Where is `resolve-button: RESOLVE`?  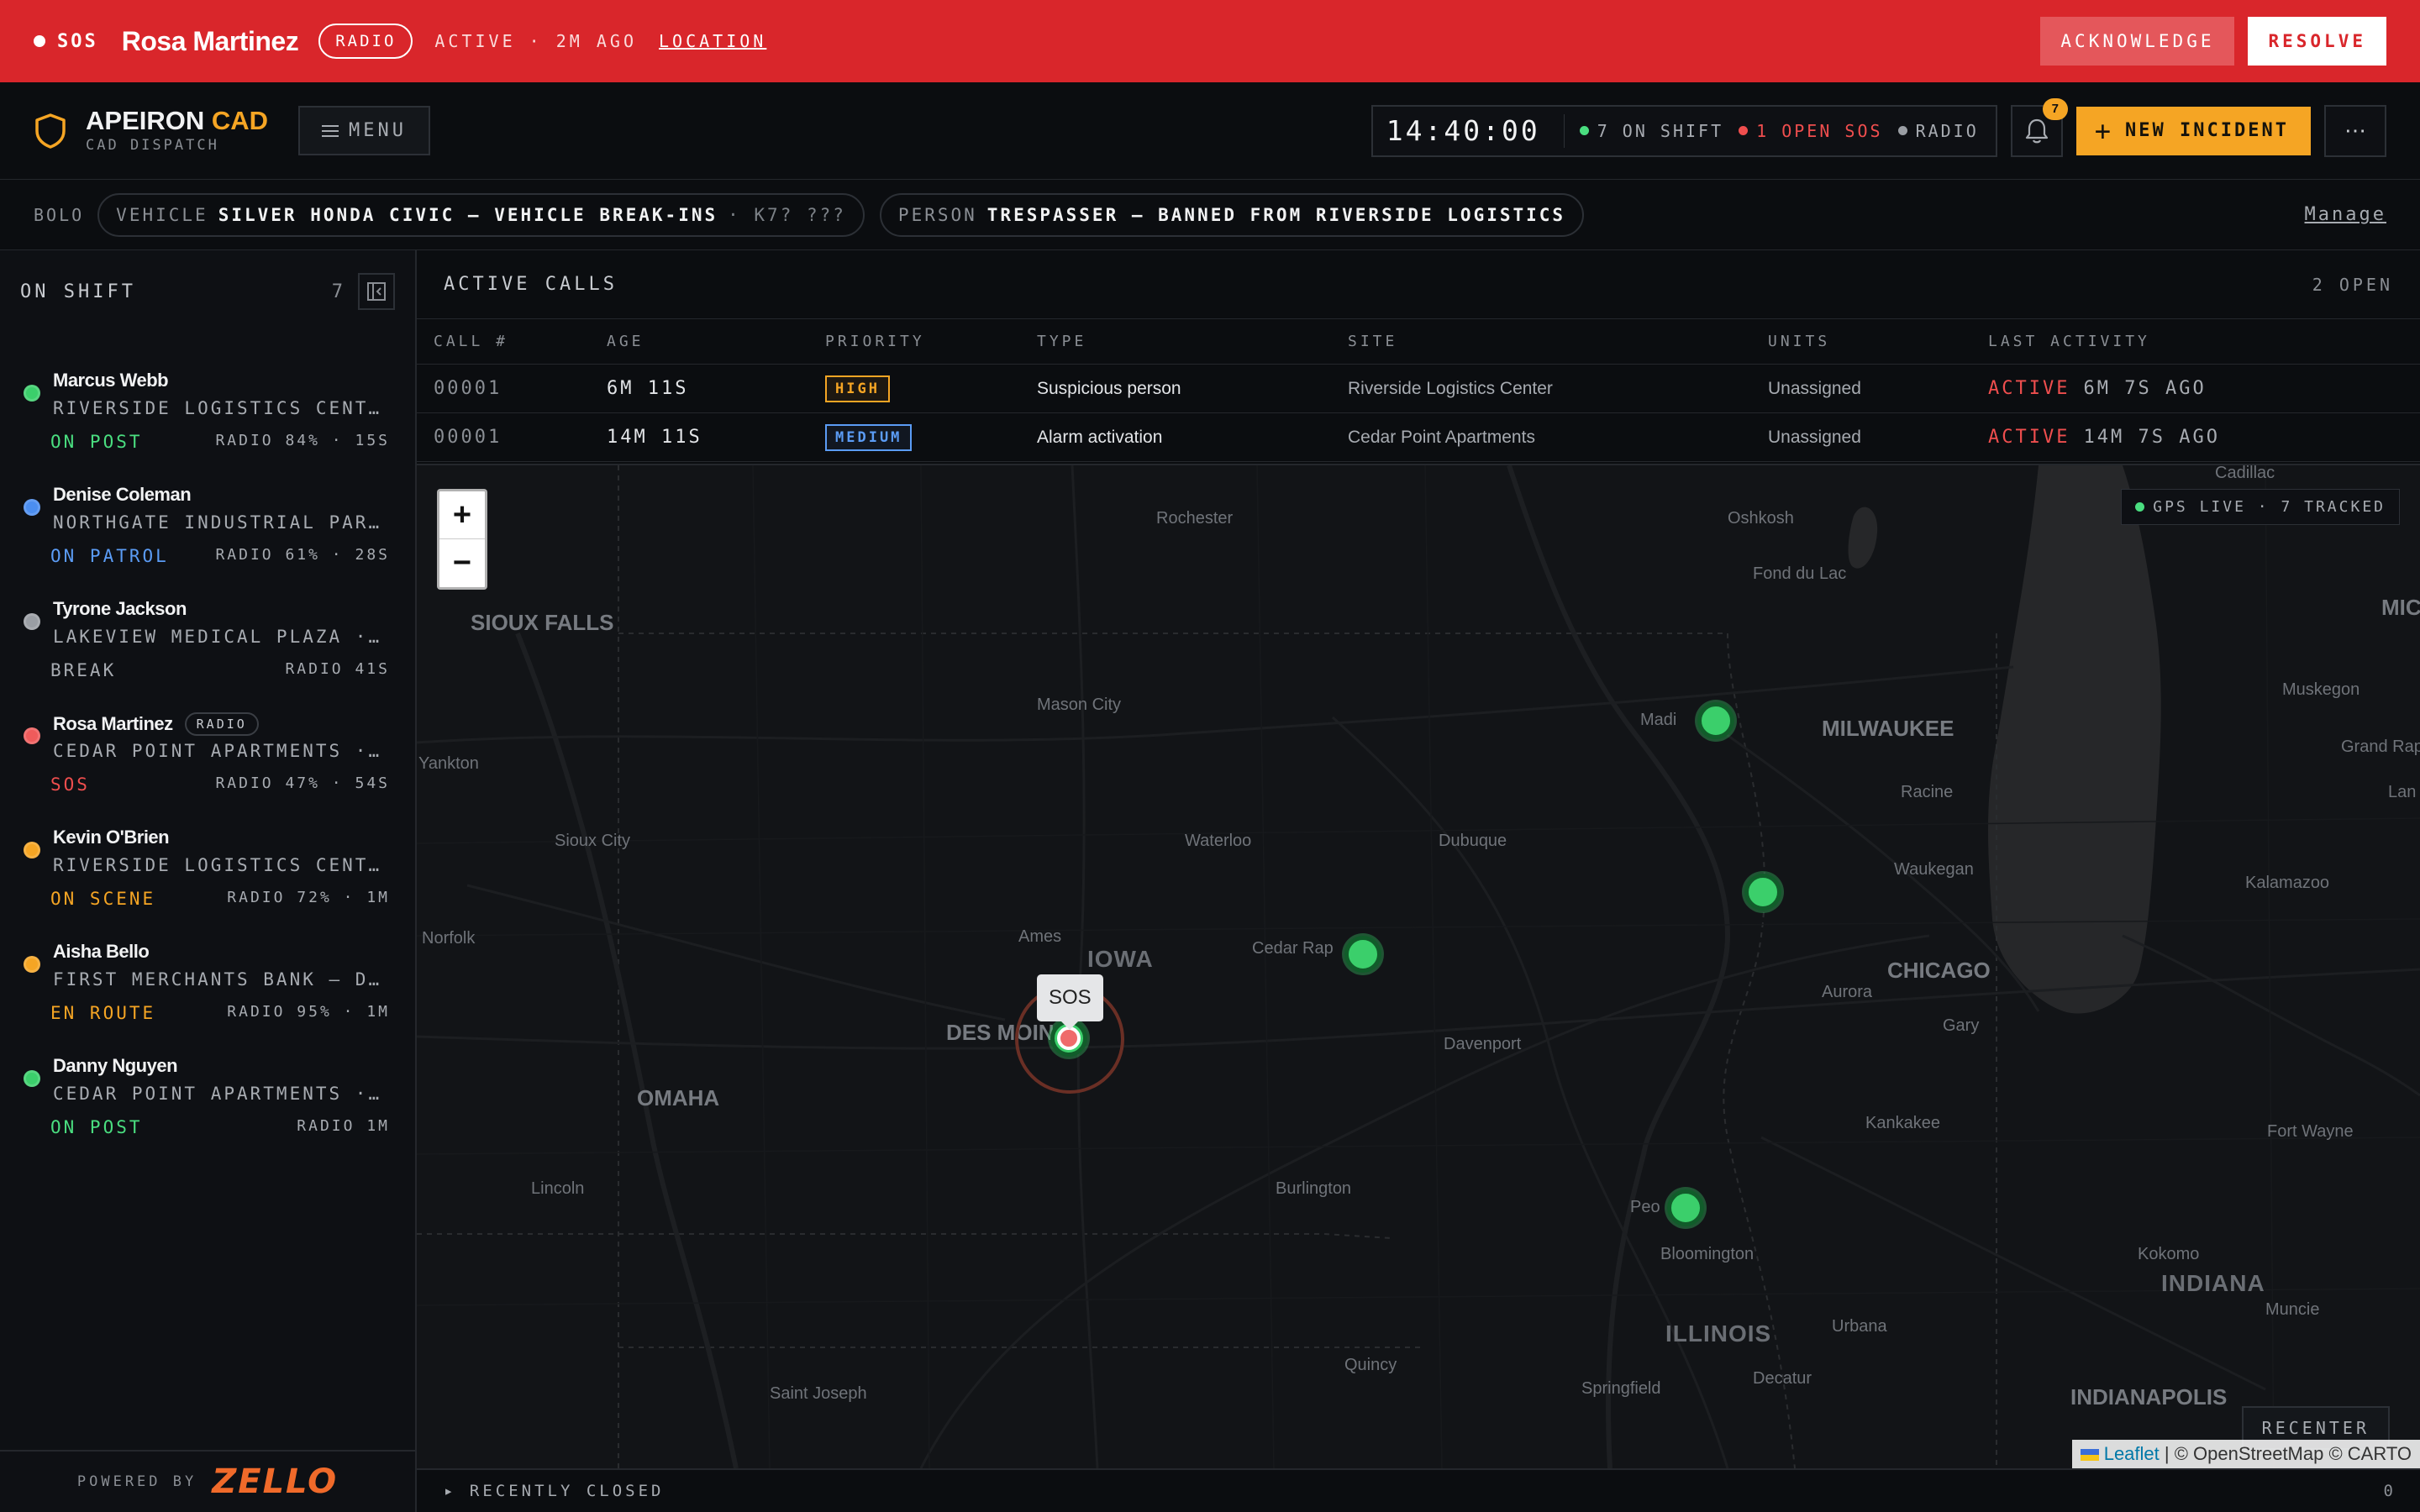 resolve-button: RESOLVE is located at coordinates (2317, 41).